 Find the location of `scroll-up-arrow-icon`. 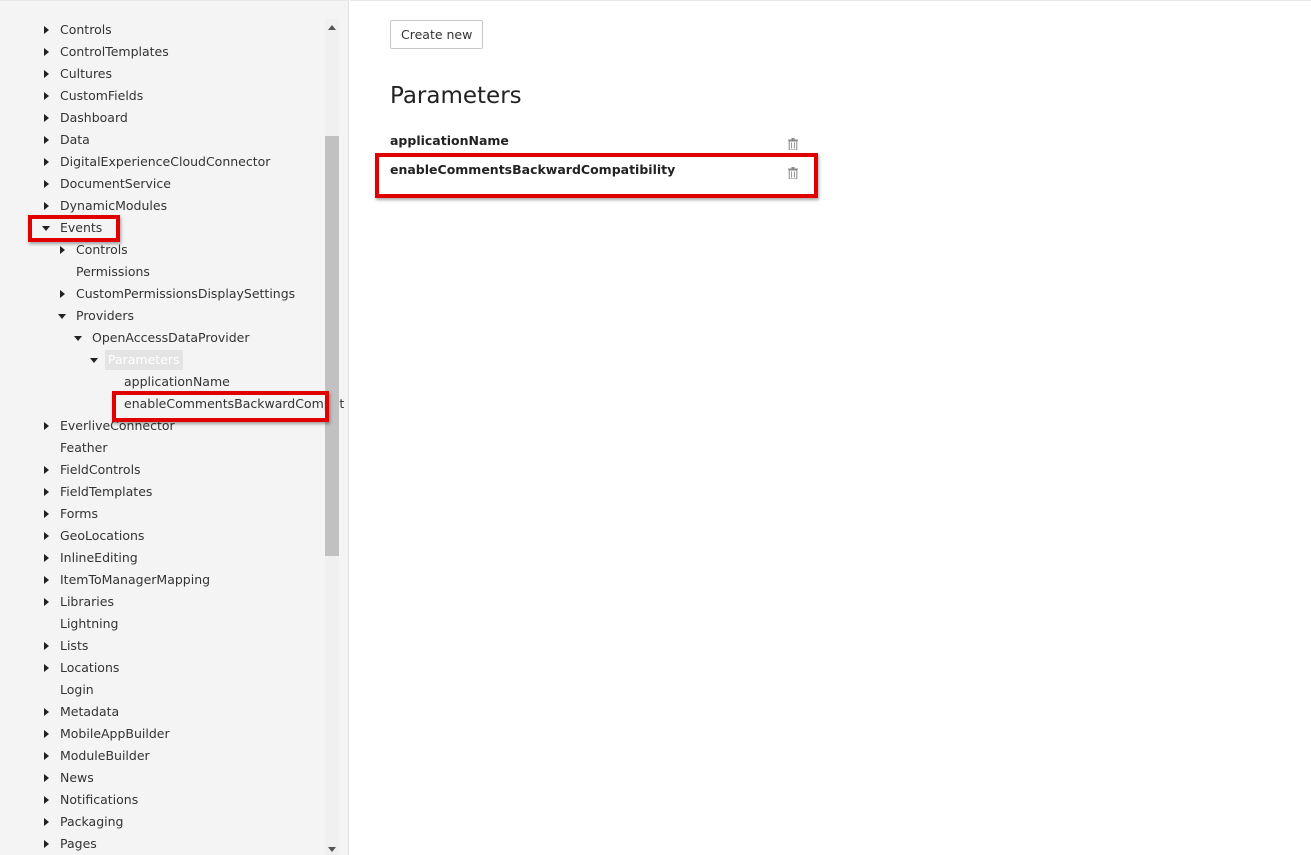

scroll-up-arrow-icon is located at coordinates (332, 27).